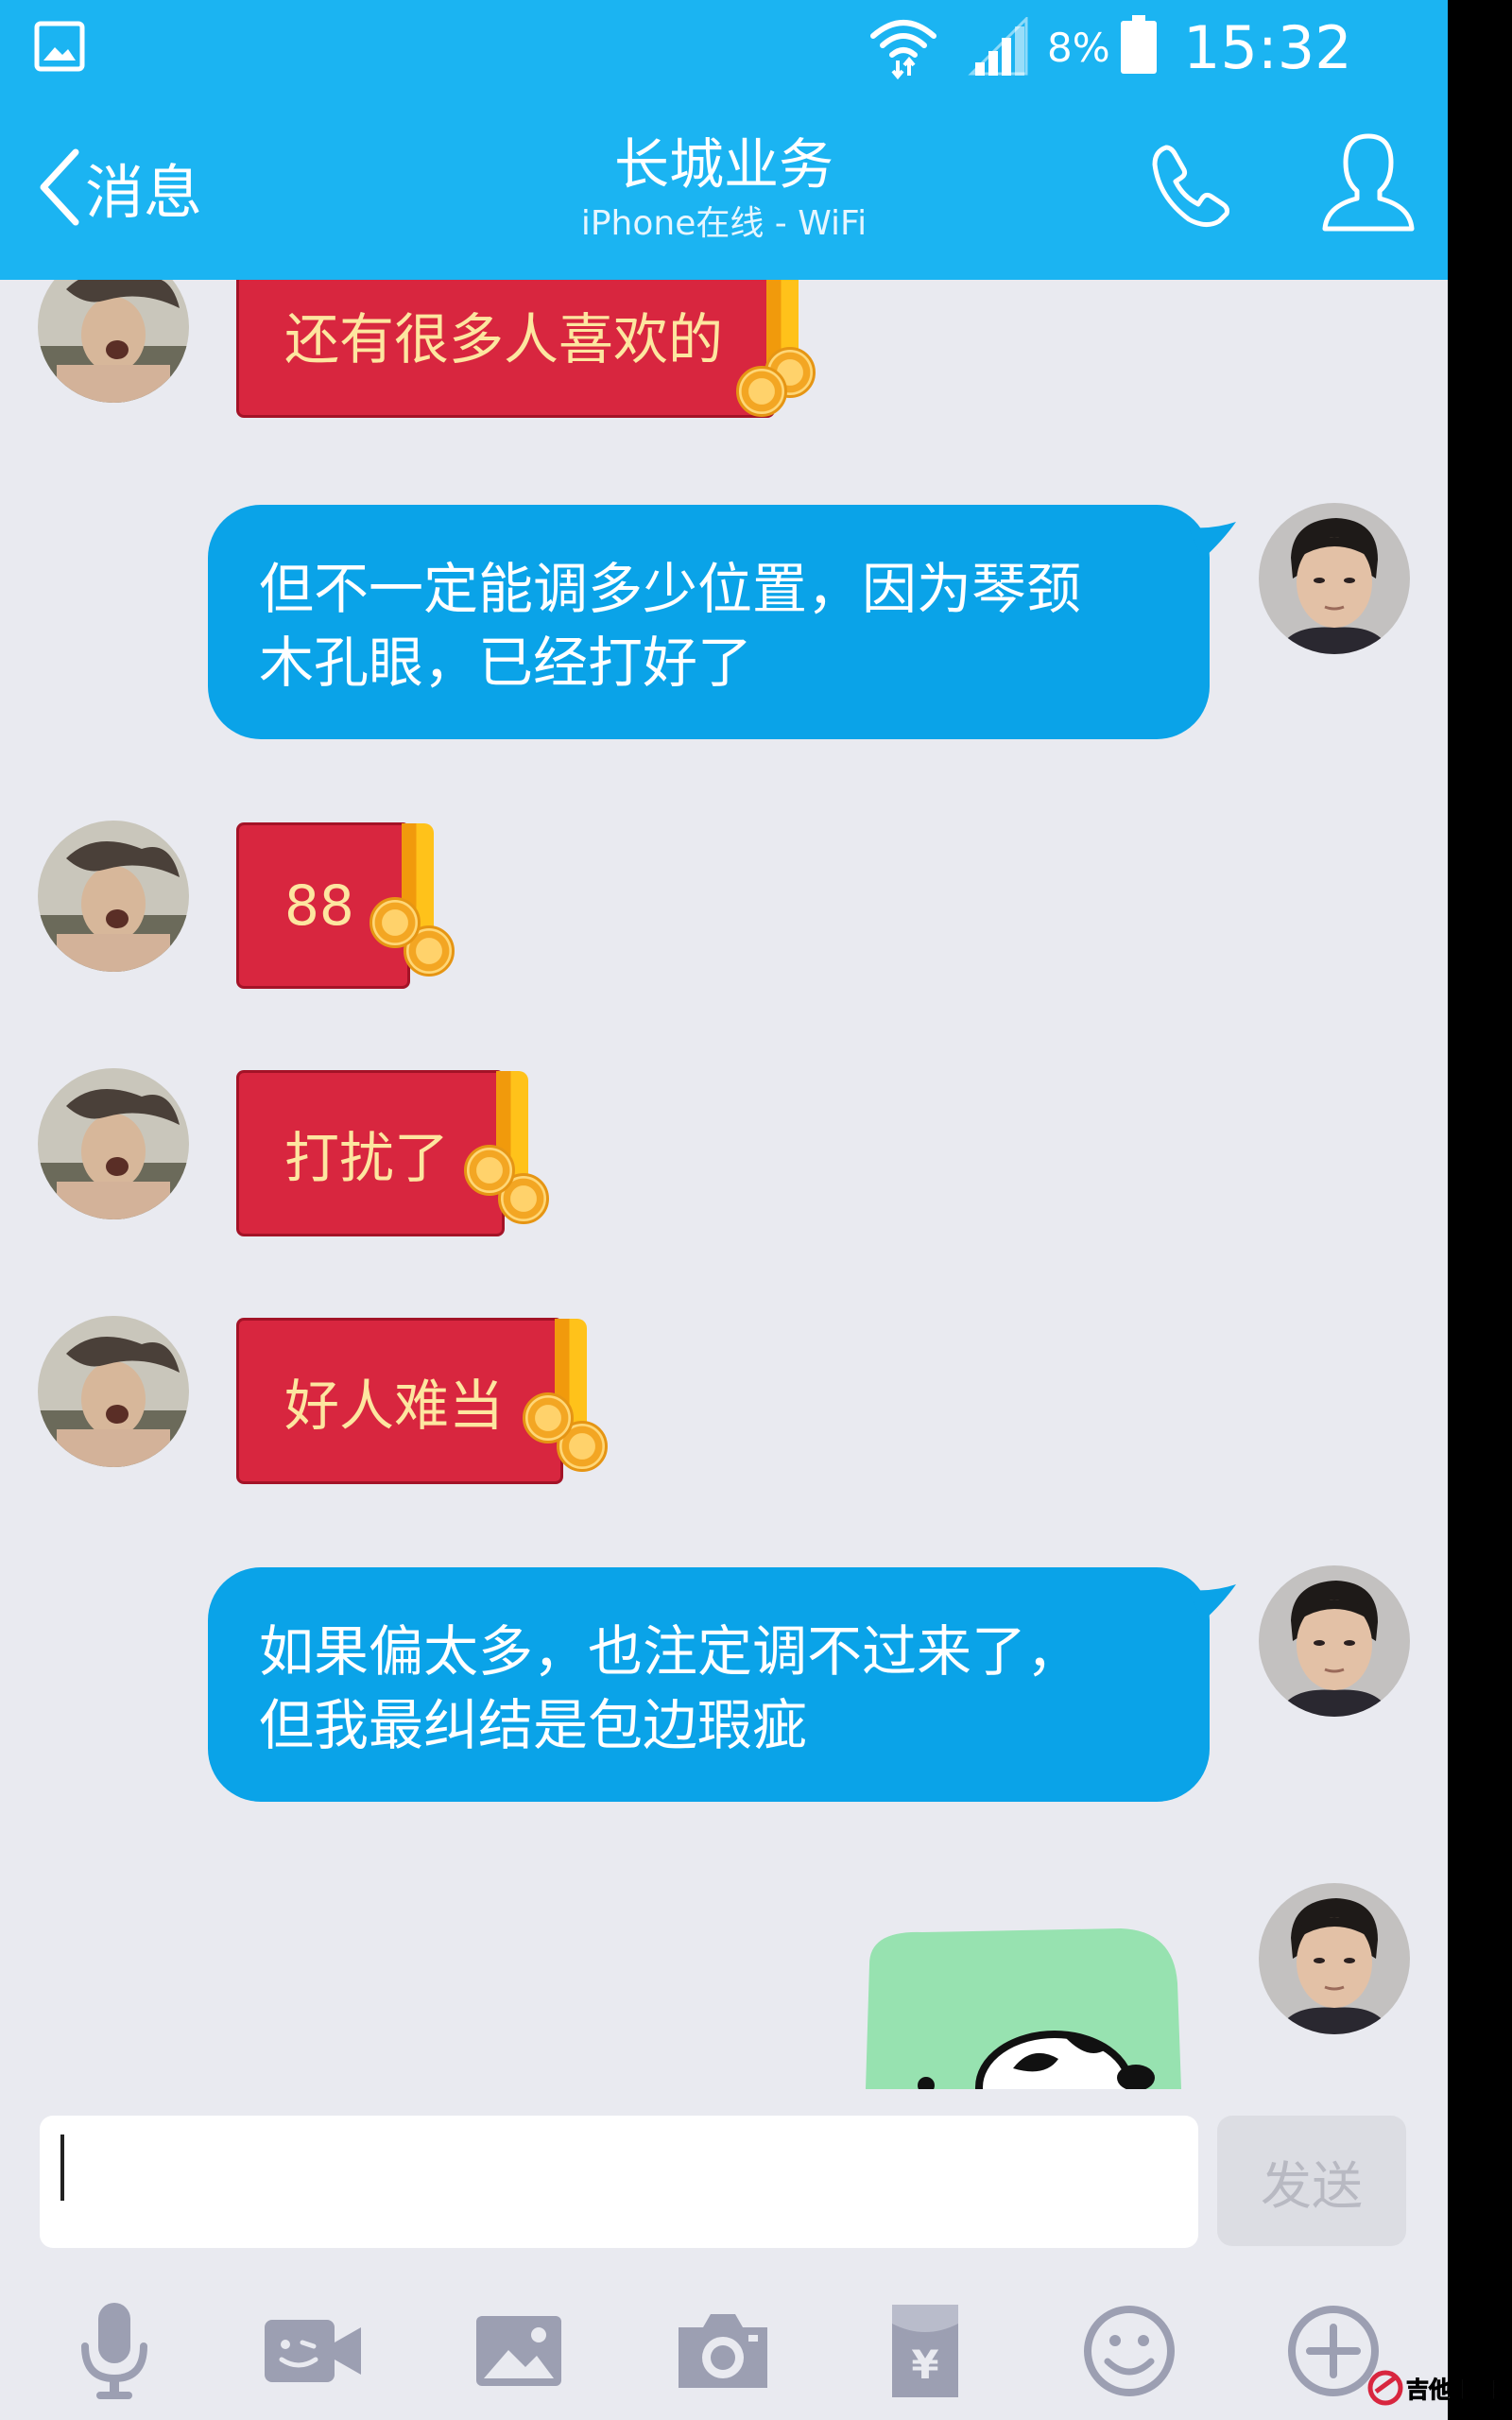  I want to click on battery-percent: 8%, so click(1078, 48).